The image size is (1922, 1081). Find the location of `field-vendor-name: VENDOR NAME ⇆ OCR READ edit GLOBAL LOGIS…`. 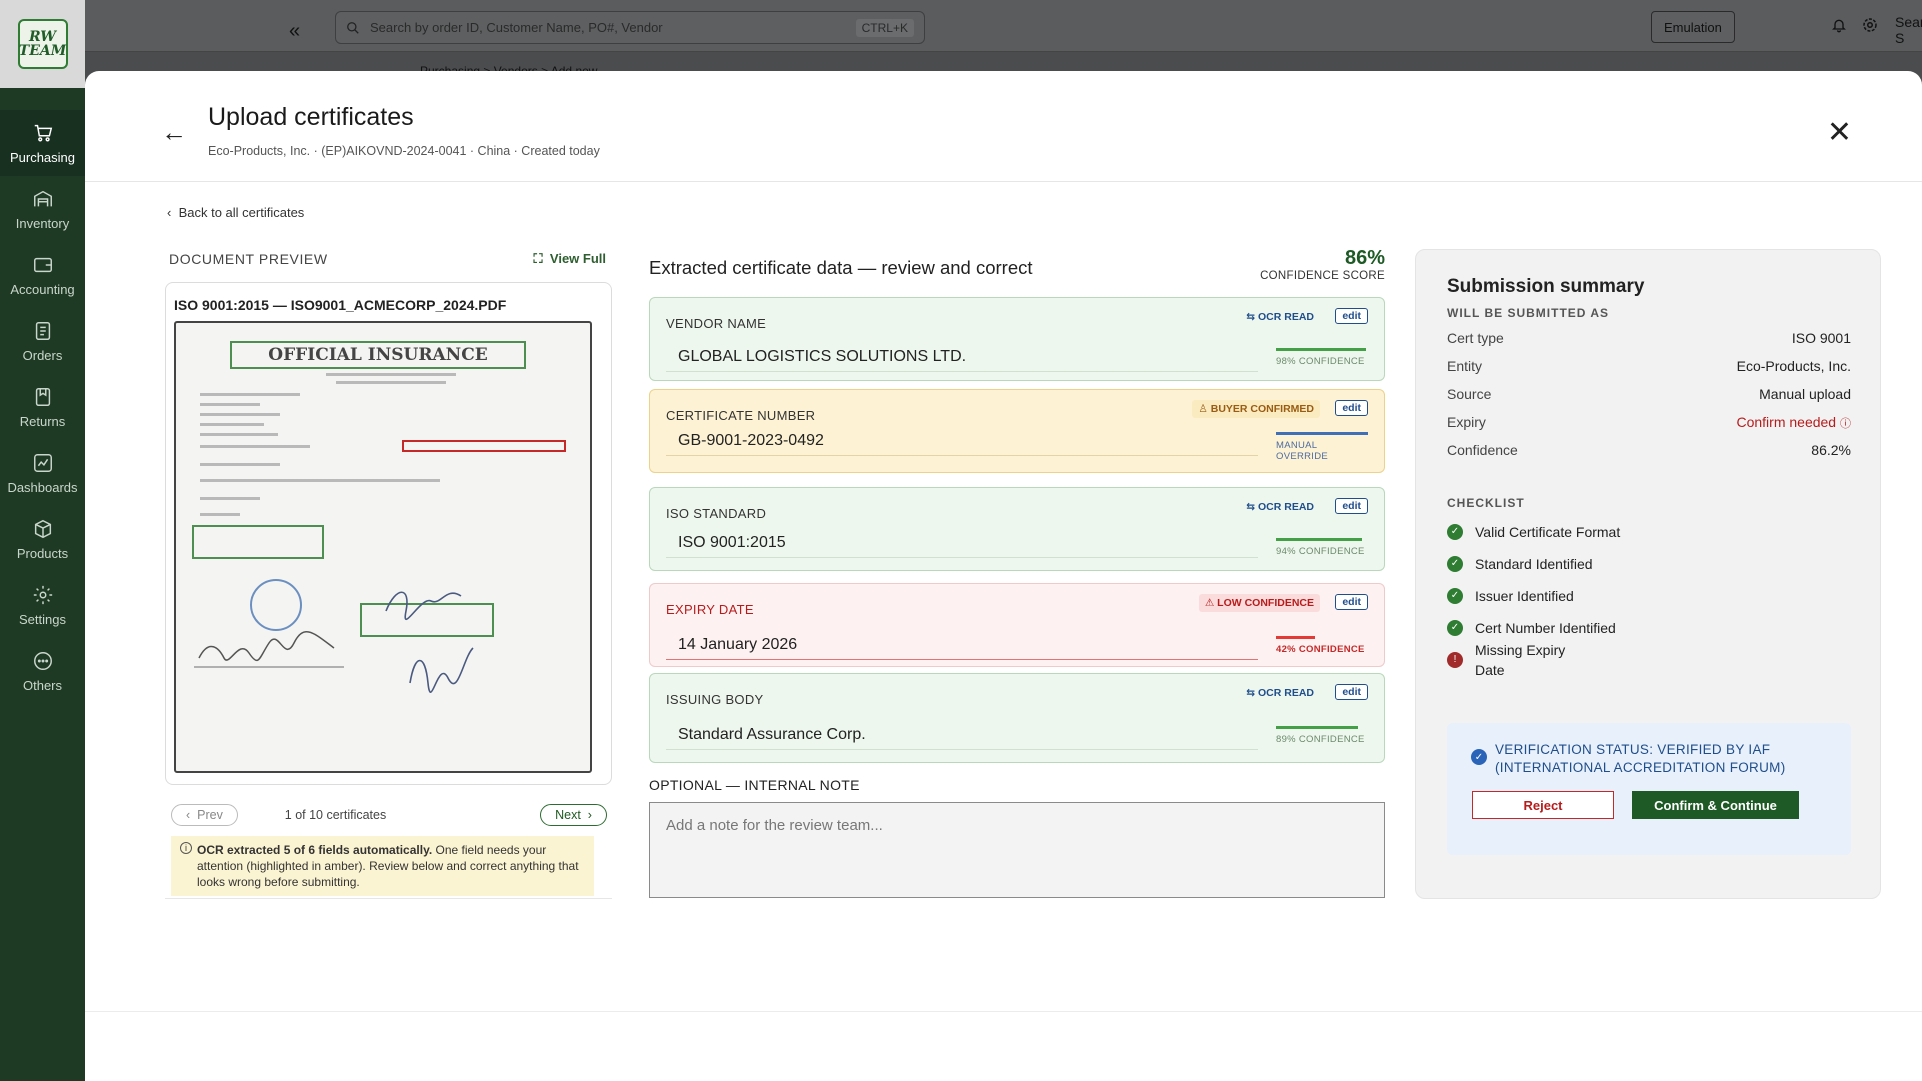

field-vendor-name: VENDOR NAME ⇆ OCR READ edit GLOBAL LOGIS… is located at coordinates (1017, 339).